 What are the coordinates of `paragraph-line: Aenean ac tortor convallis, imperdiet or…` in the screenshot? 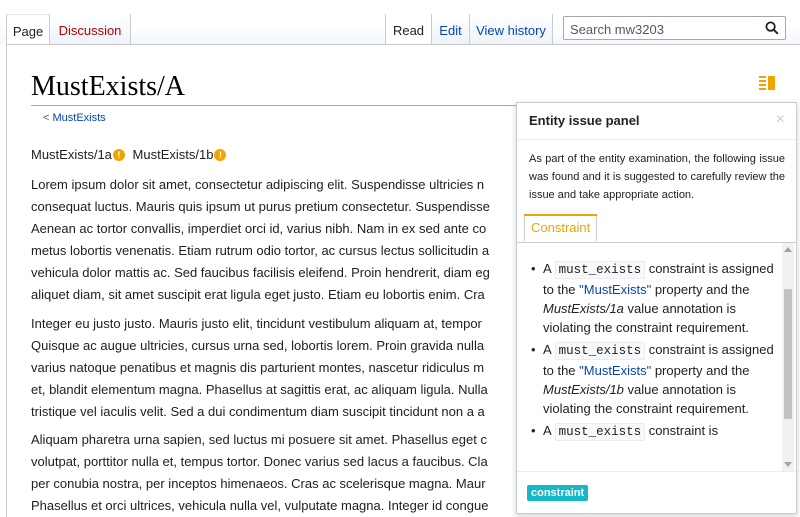 It's located at (259, 228).